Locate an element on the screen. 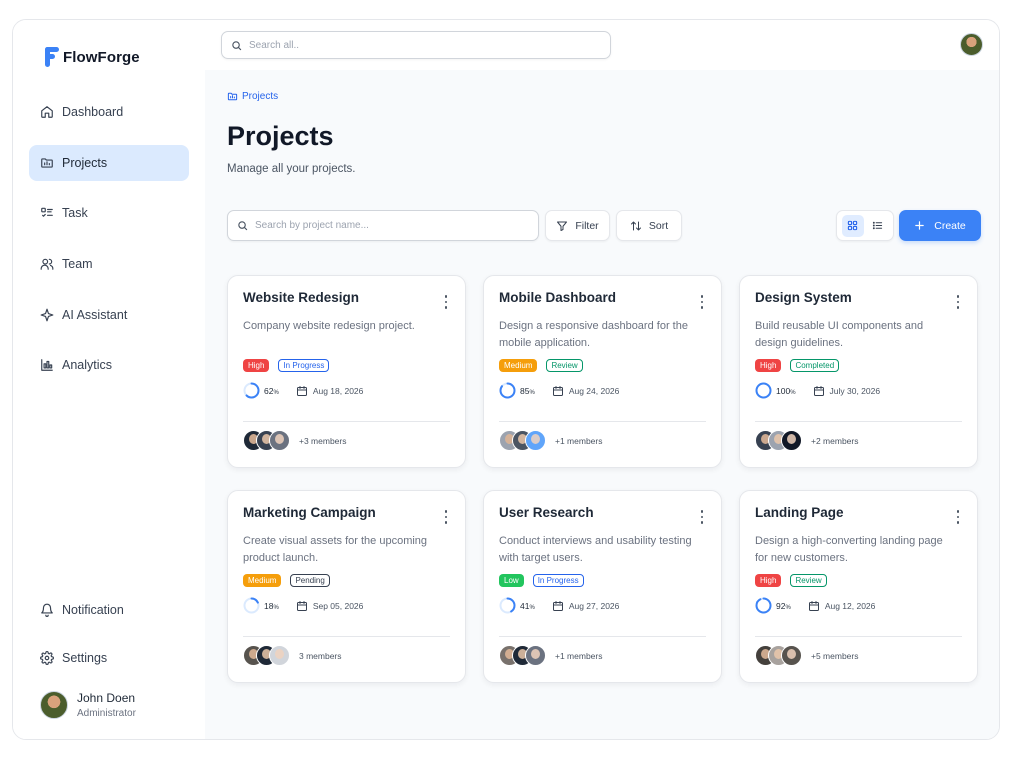 This screenshot has width=1012, height=759. sidebar-item-analytics: Analytics is located at coordinates (109, 365).